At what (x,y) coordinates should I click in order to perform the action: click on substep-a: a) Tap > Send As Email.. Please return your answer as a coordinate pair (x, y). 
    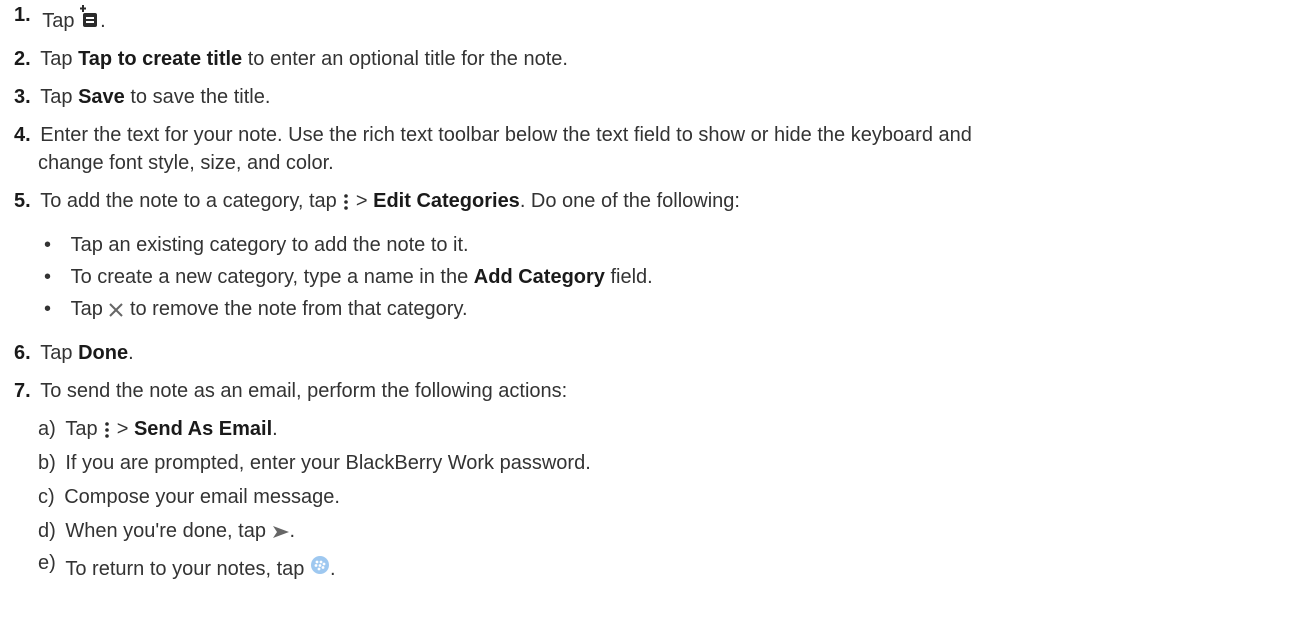
    Looking at the image, I should click on (158, 429).